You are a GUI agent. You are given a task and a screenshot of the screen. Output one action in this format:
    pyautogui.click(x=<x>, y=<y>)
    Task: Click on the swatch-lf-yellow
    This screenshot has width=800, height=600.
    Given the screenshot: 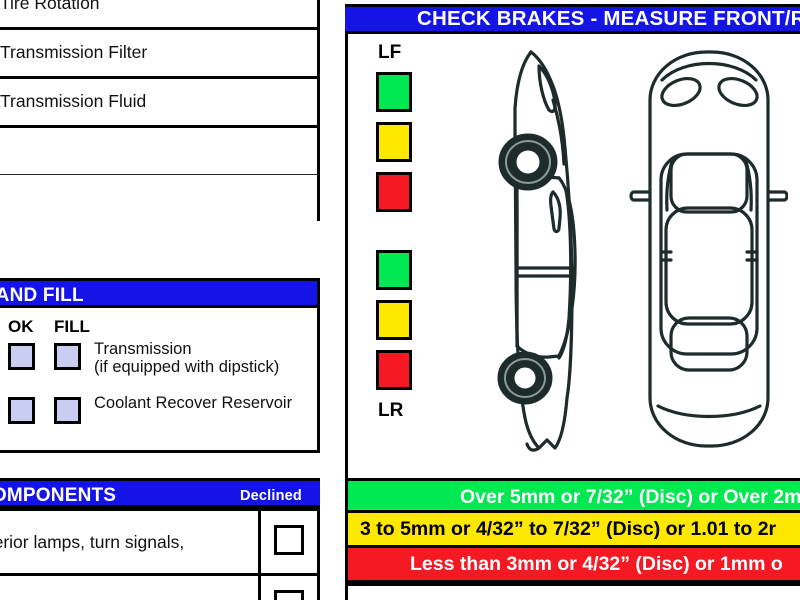 What is the action you would take?
    pyautogui.click(x=394, y=142)
    